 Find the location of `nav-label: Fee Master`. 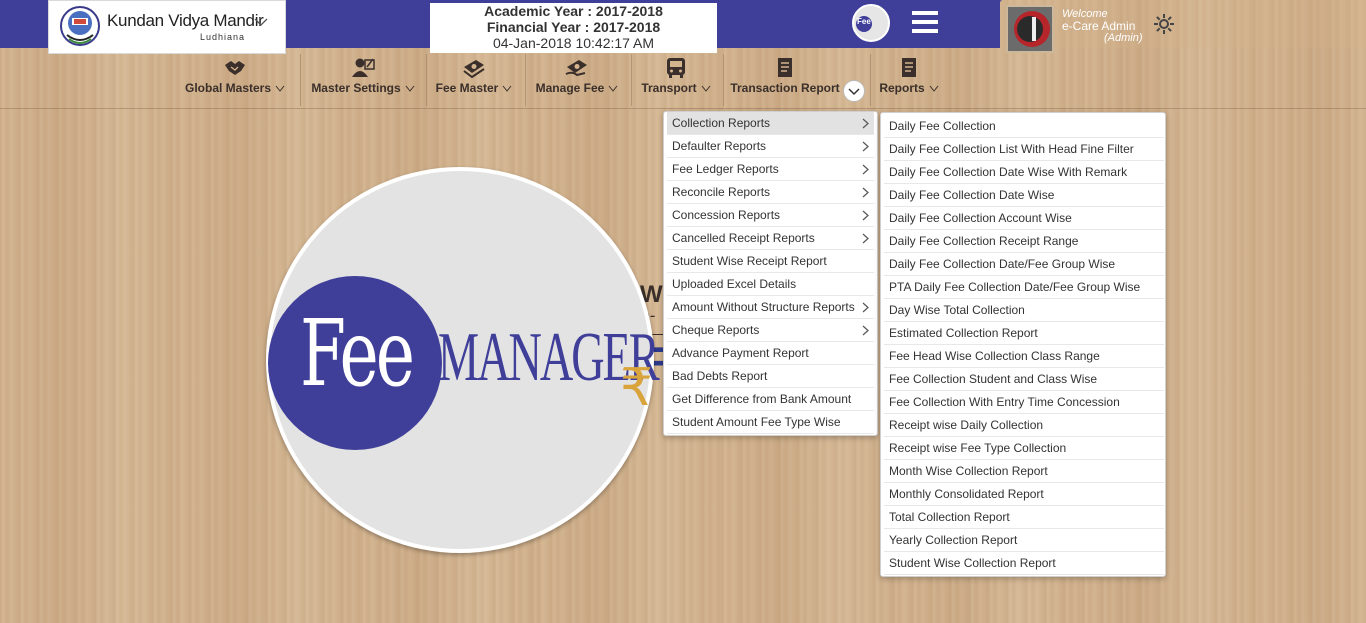

nav-label: Fee Master is located at coordinates (467, 88).